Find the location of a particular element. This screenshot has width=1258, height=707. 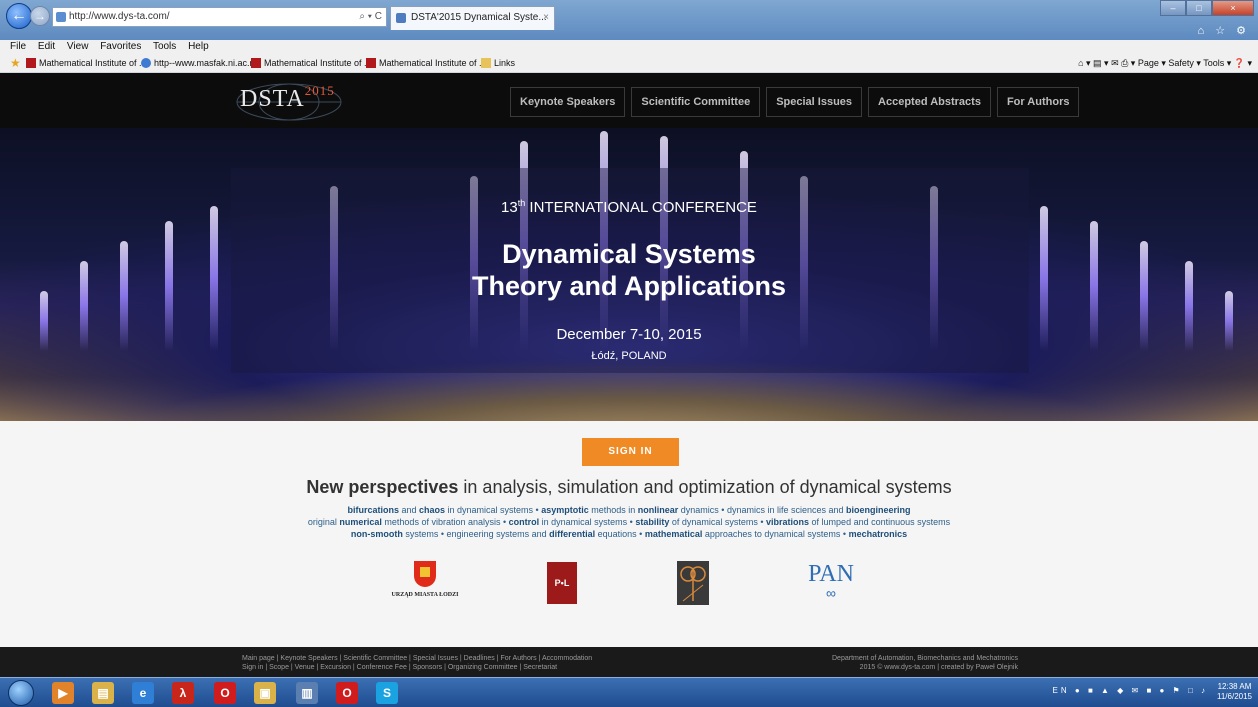

file-explorer-icon: ▤ is located at coordinates (103, 693).